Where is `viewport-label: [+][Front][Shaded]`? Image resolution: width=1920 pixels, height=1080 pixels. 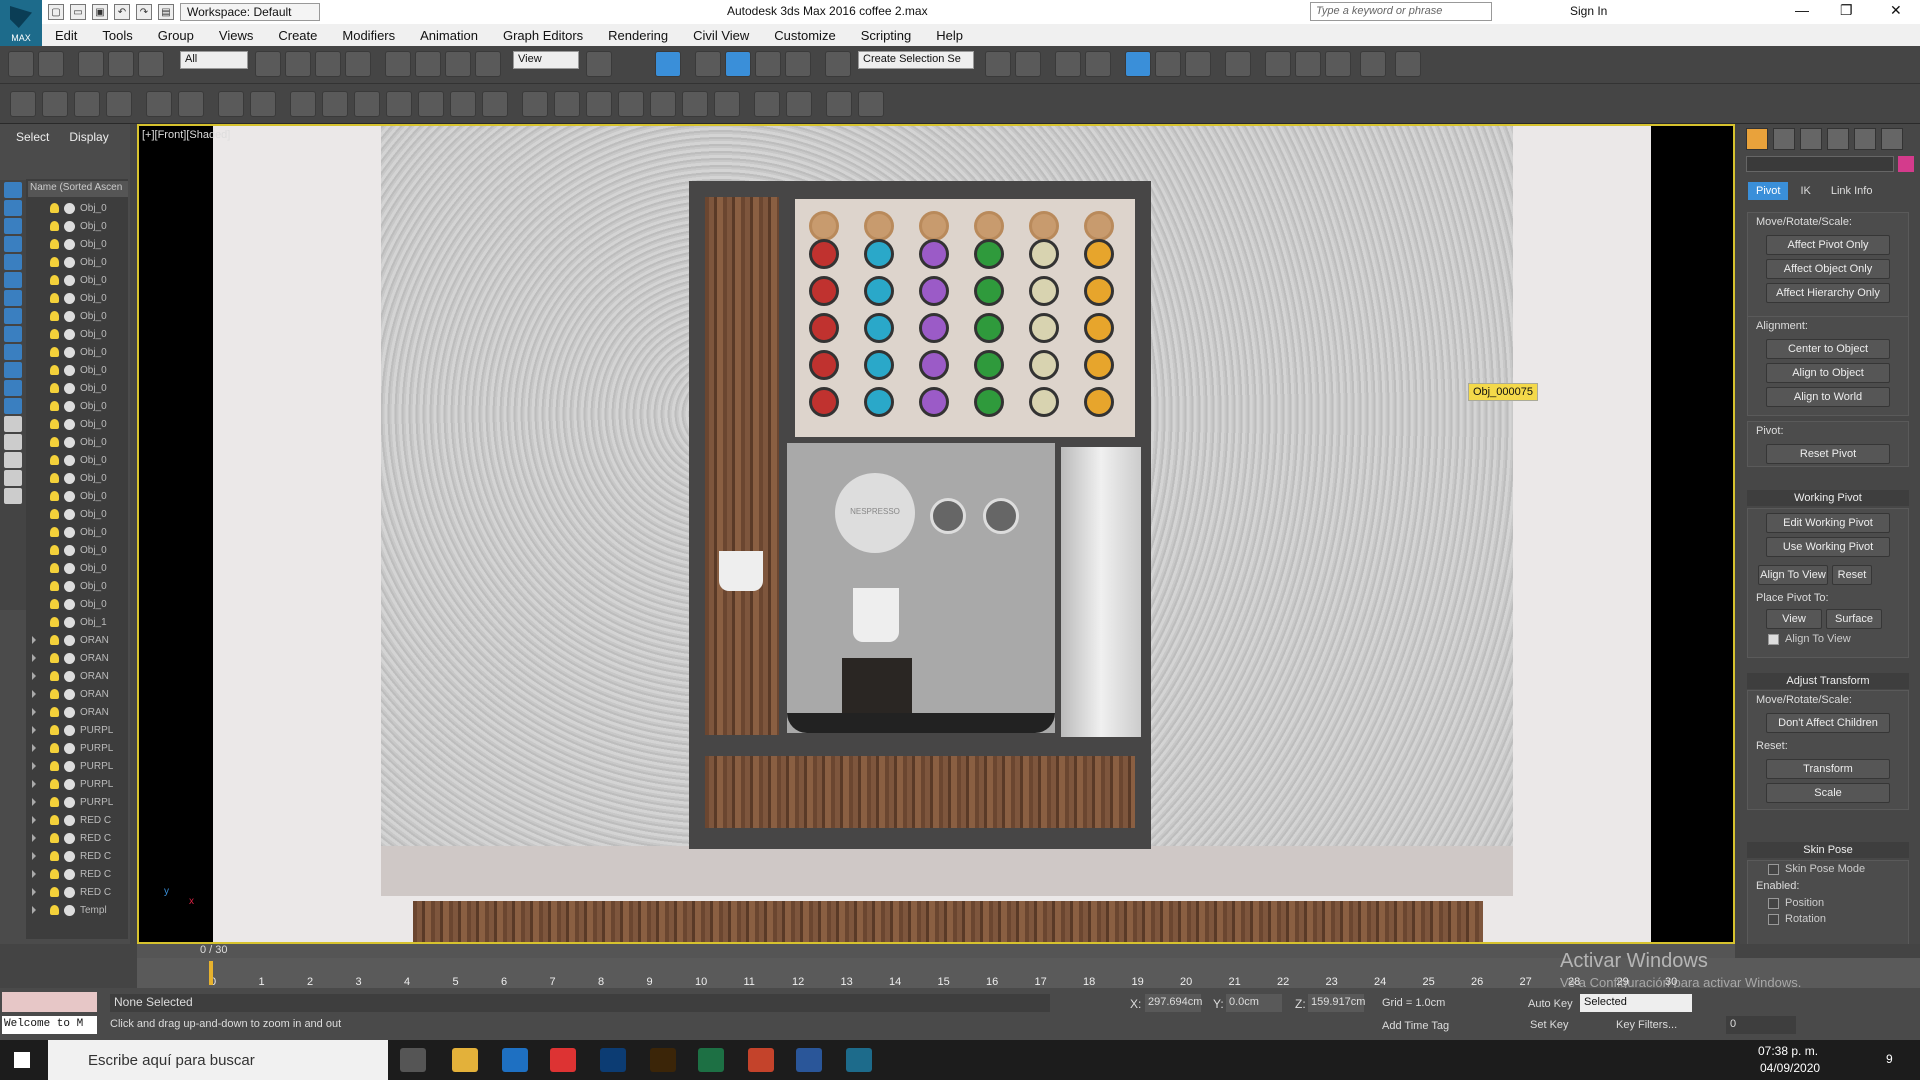
viewport-label: [+][Front][Shaded] is located at coordinates (186, 135).